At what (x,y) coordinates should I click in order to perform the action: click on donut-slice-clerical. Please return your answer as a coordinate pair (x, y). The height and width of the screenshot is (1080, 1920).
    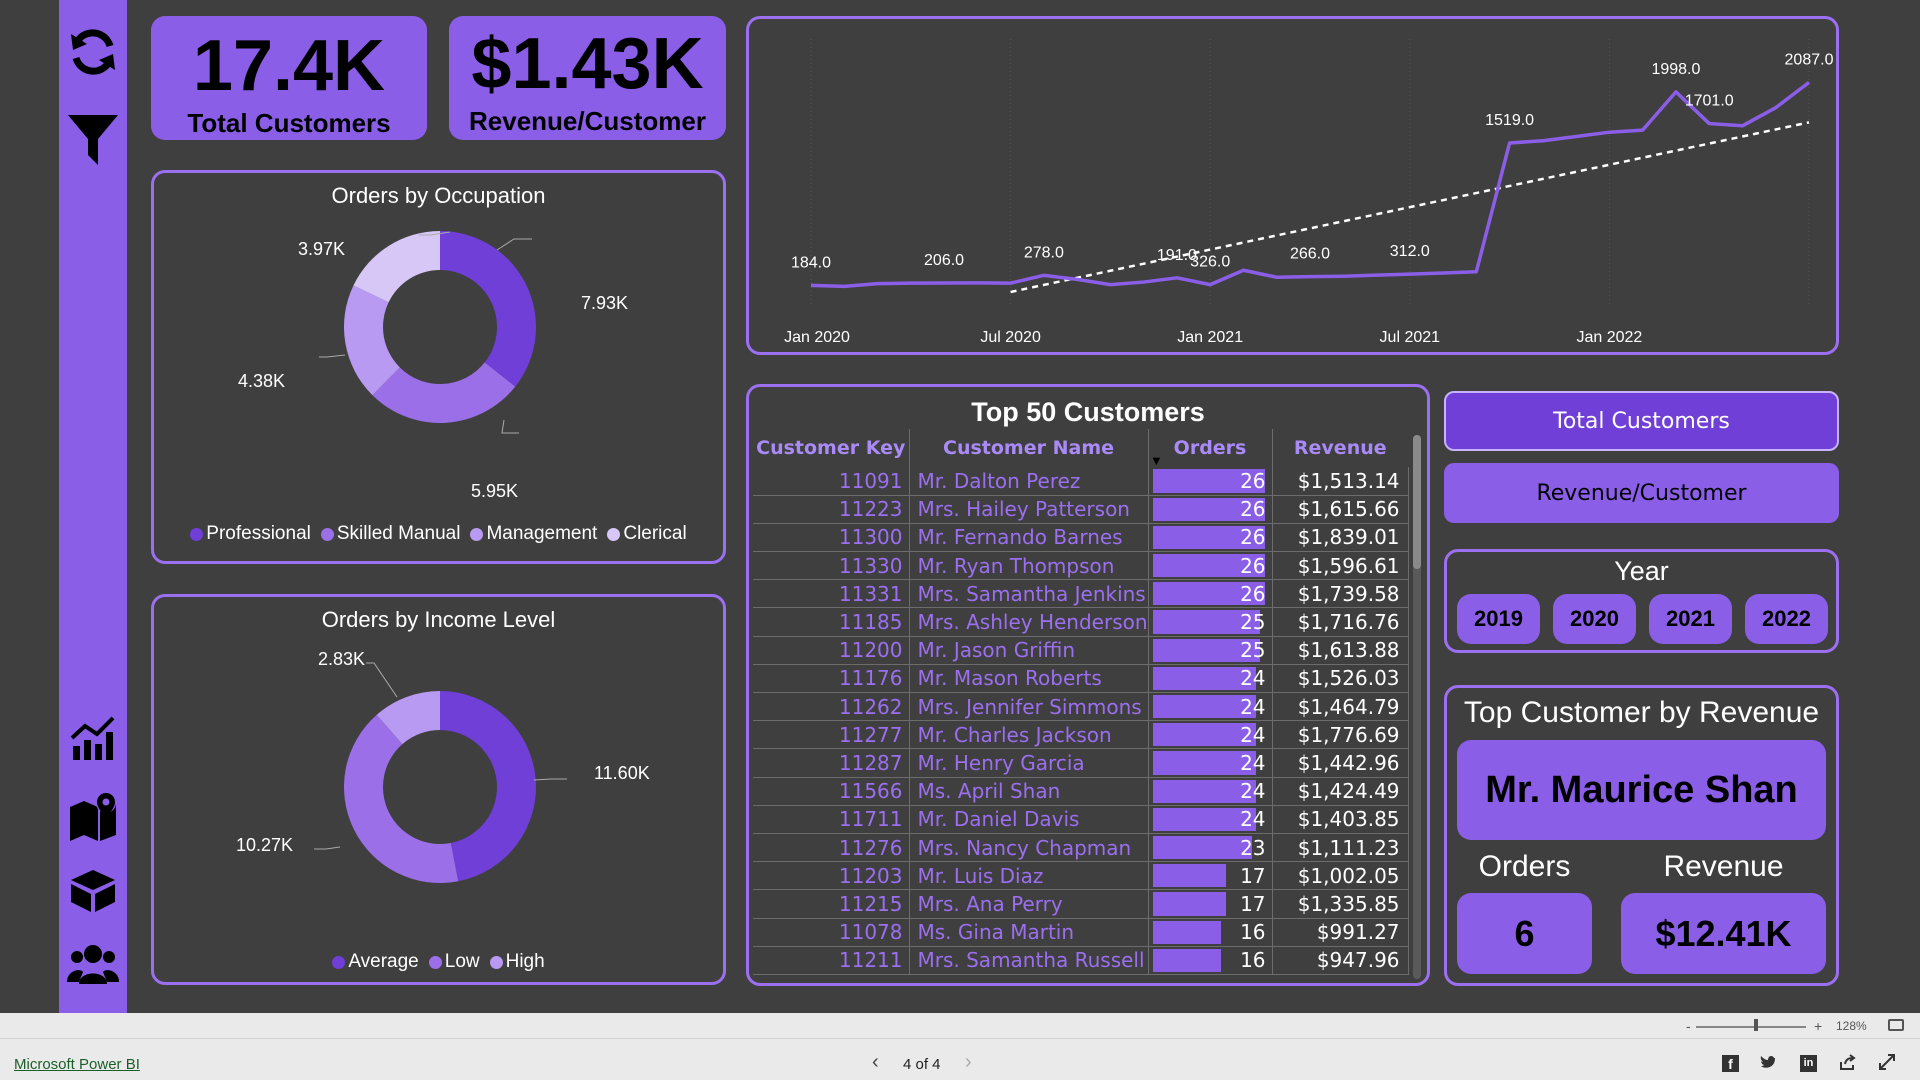
    Looking at the image, I should click on (396, 267).